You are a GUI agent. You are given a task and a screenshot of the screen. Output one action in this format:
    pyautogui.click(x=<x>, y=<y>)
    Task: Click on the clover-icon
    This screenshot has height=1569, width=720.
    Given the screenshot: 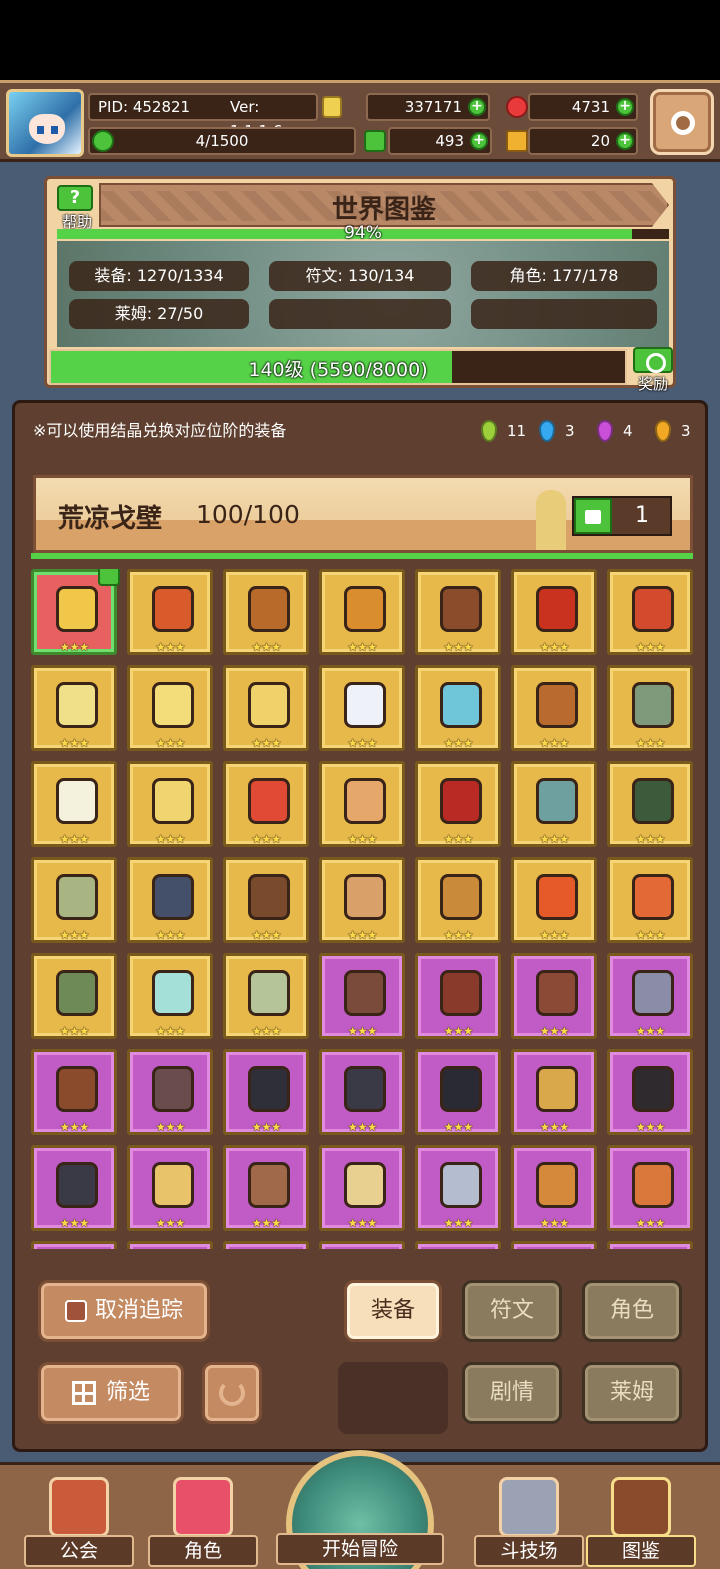 What is the action you would take?
    pyautogui.click(x=375, y=141)
    